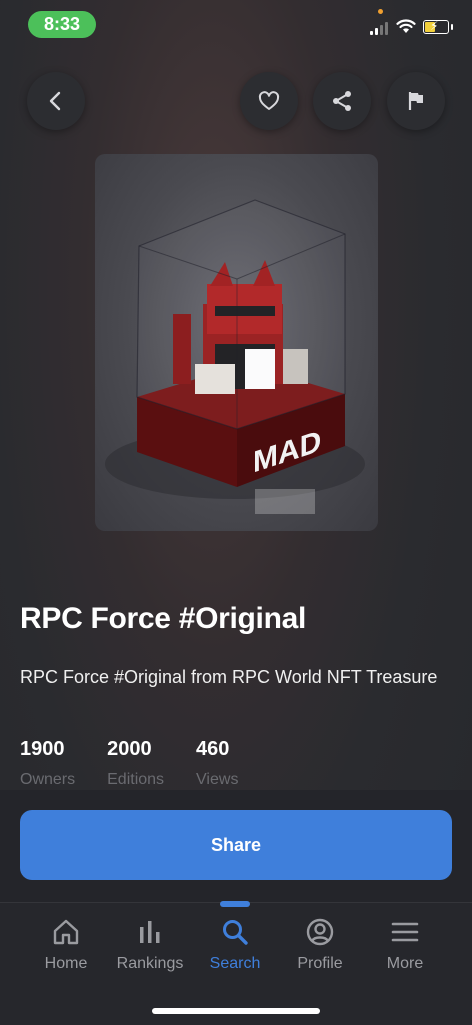 This screenshot has width=472, height=1025. Describe the element at coordinates (135, 763) in the screenshot. I see `stat-editions: 2000 Editions` at that location.